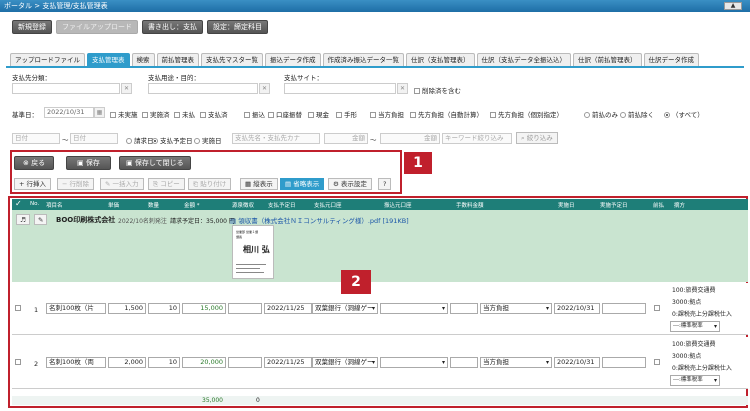  I want to click on date-from-input: 日付, so click(36, 138).